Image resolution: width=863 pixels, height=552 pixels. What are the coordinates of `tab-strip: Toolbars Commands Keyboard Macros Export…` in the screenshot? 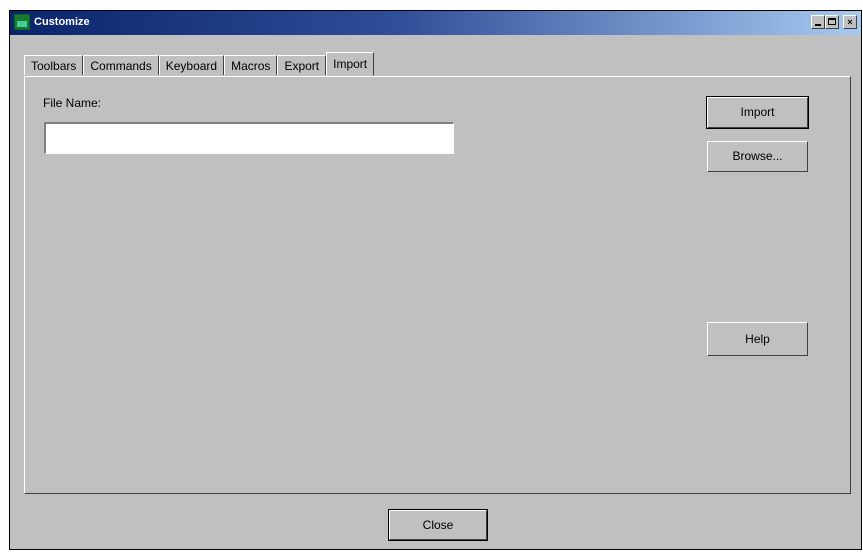 It's located at (199, 64).